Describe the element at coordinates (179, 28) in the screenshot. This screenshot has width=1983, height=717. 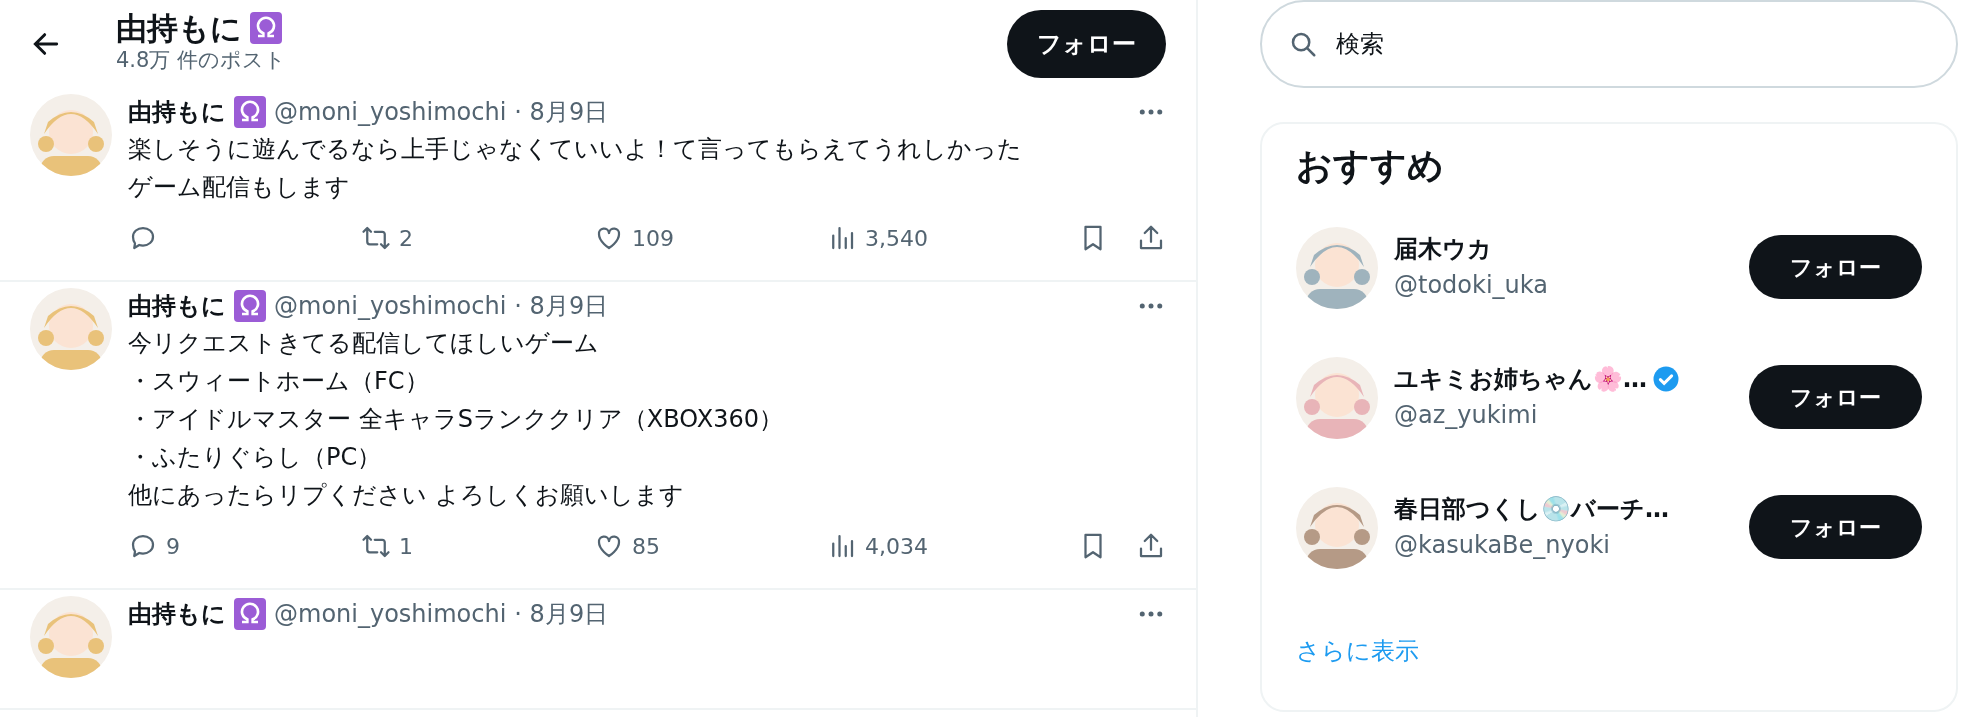
I see `profile-name: 由持もに` at that location.